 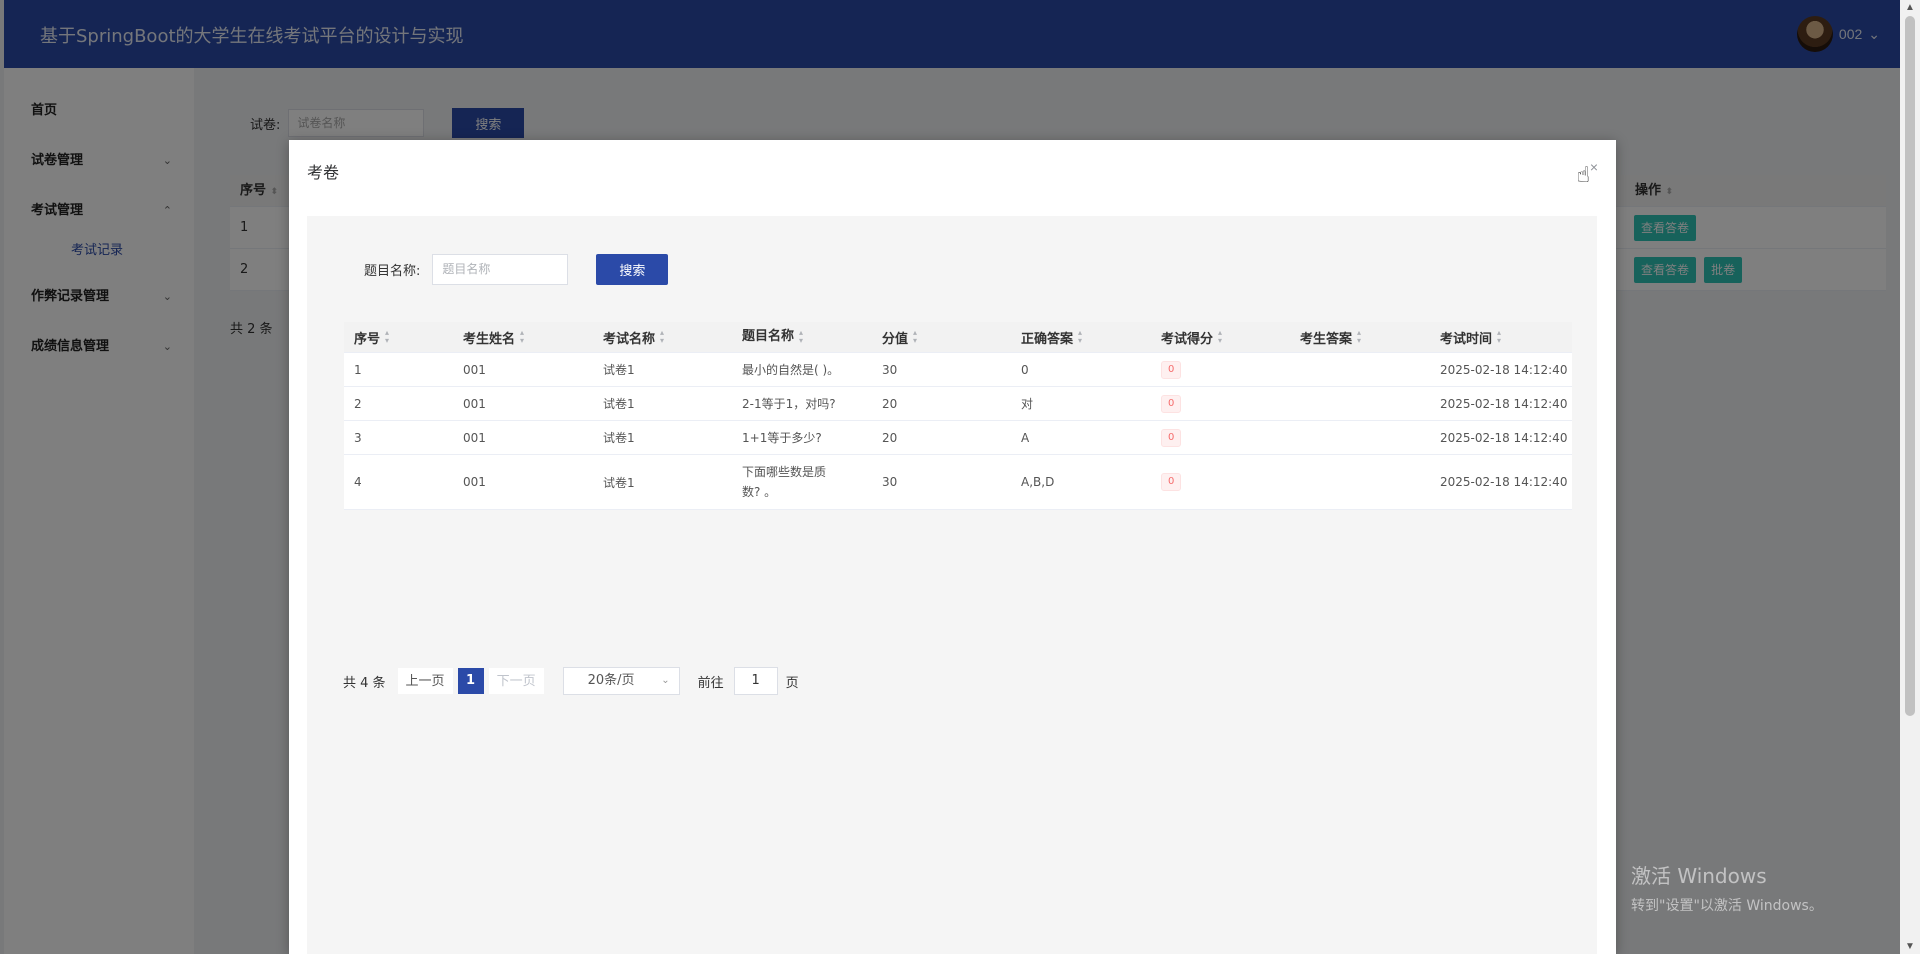 What do you see at coordinates (1086, 337) in the screenshot?
I see `column-header-correct-answer: 正确答案 ▴ ▾` at bounding box center [1086, 337].